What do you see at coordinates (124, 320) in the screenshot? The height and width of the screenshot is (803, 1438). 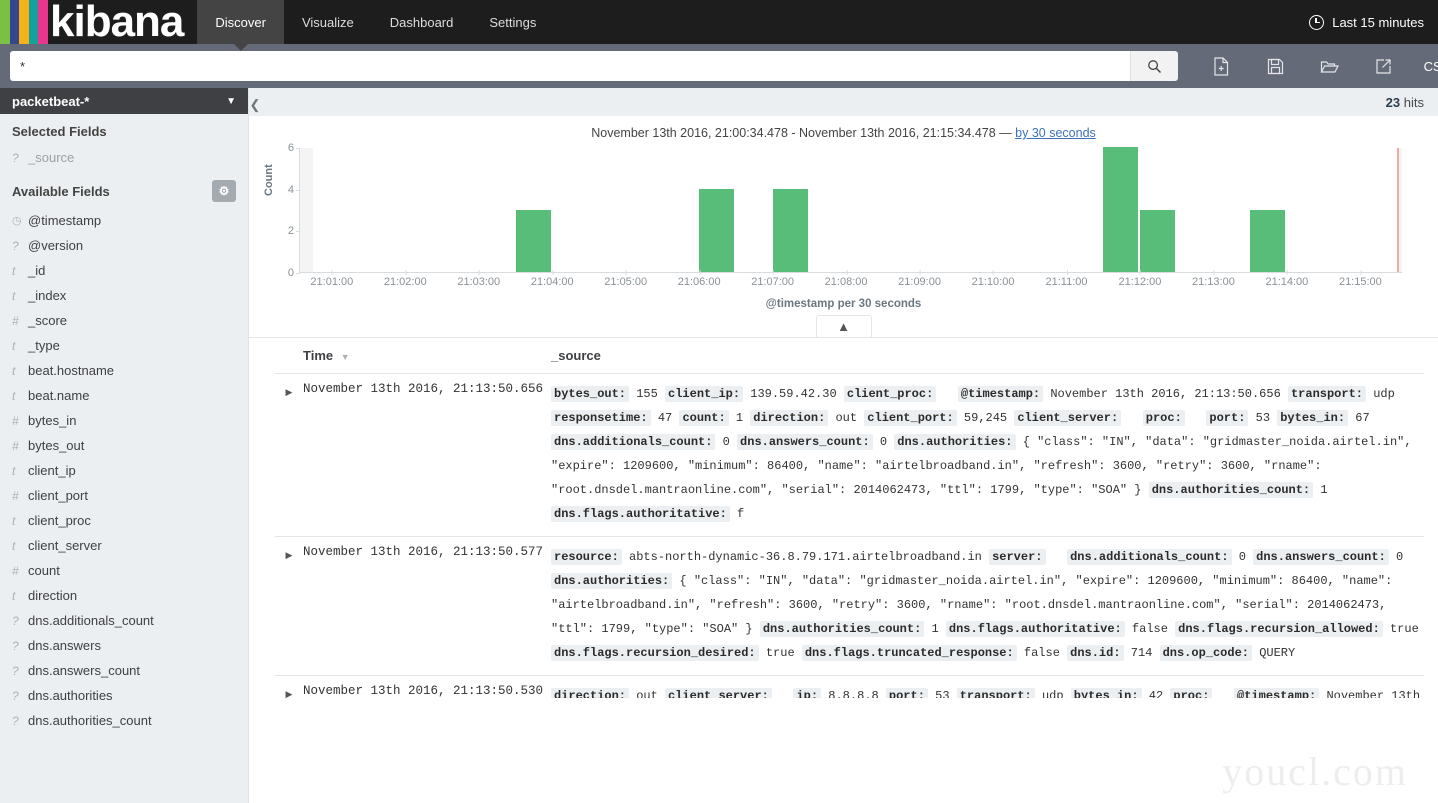 I see `field-item-_score: # _score` at bounding box center [124, 320].